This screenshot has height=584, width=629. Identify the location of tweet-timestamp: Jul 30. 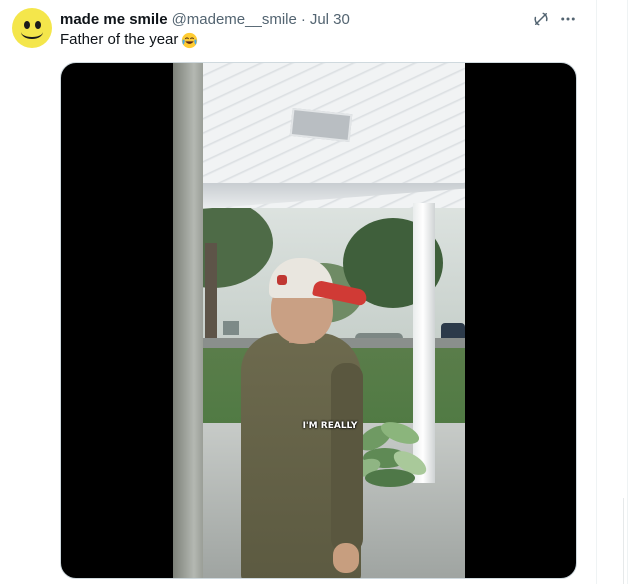
(330, 19).